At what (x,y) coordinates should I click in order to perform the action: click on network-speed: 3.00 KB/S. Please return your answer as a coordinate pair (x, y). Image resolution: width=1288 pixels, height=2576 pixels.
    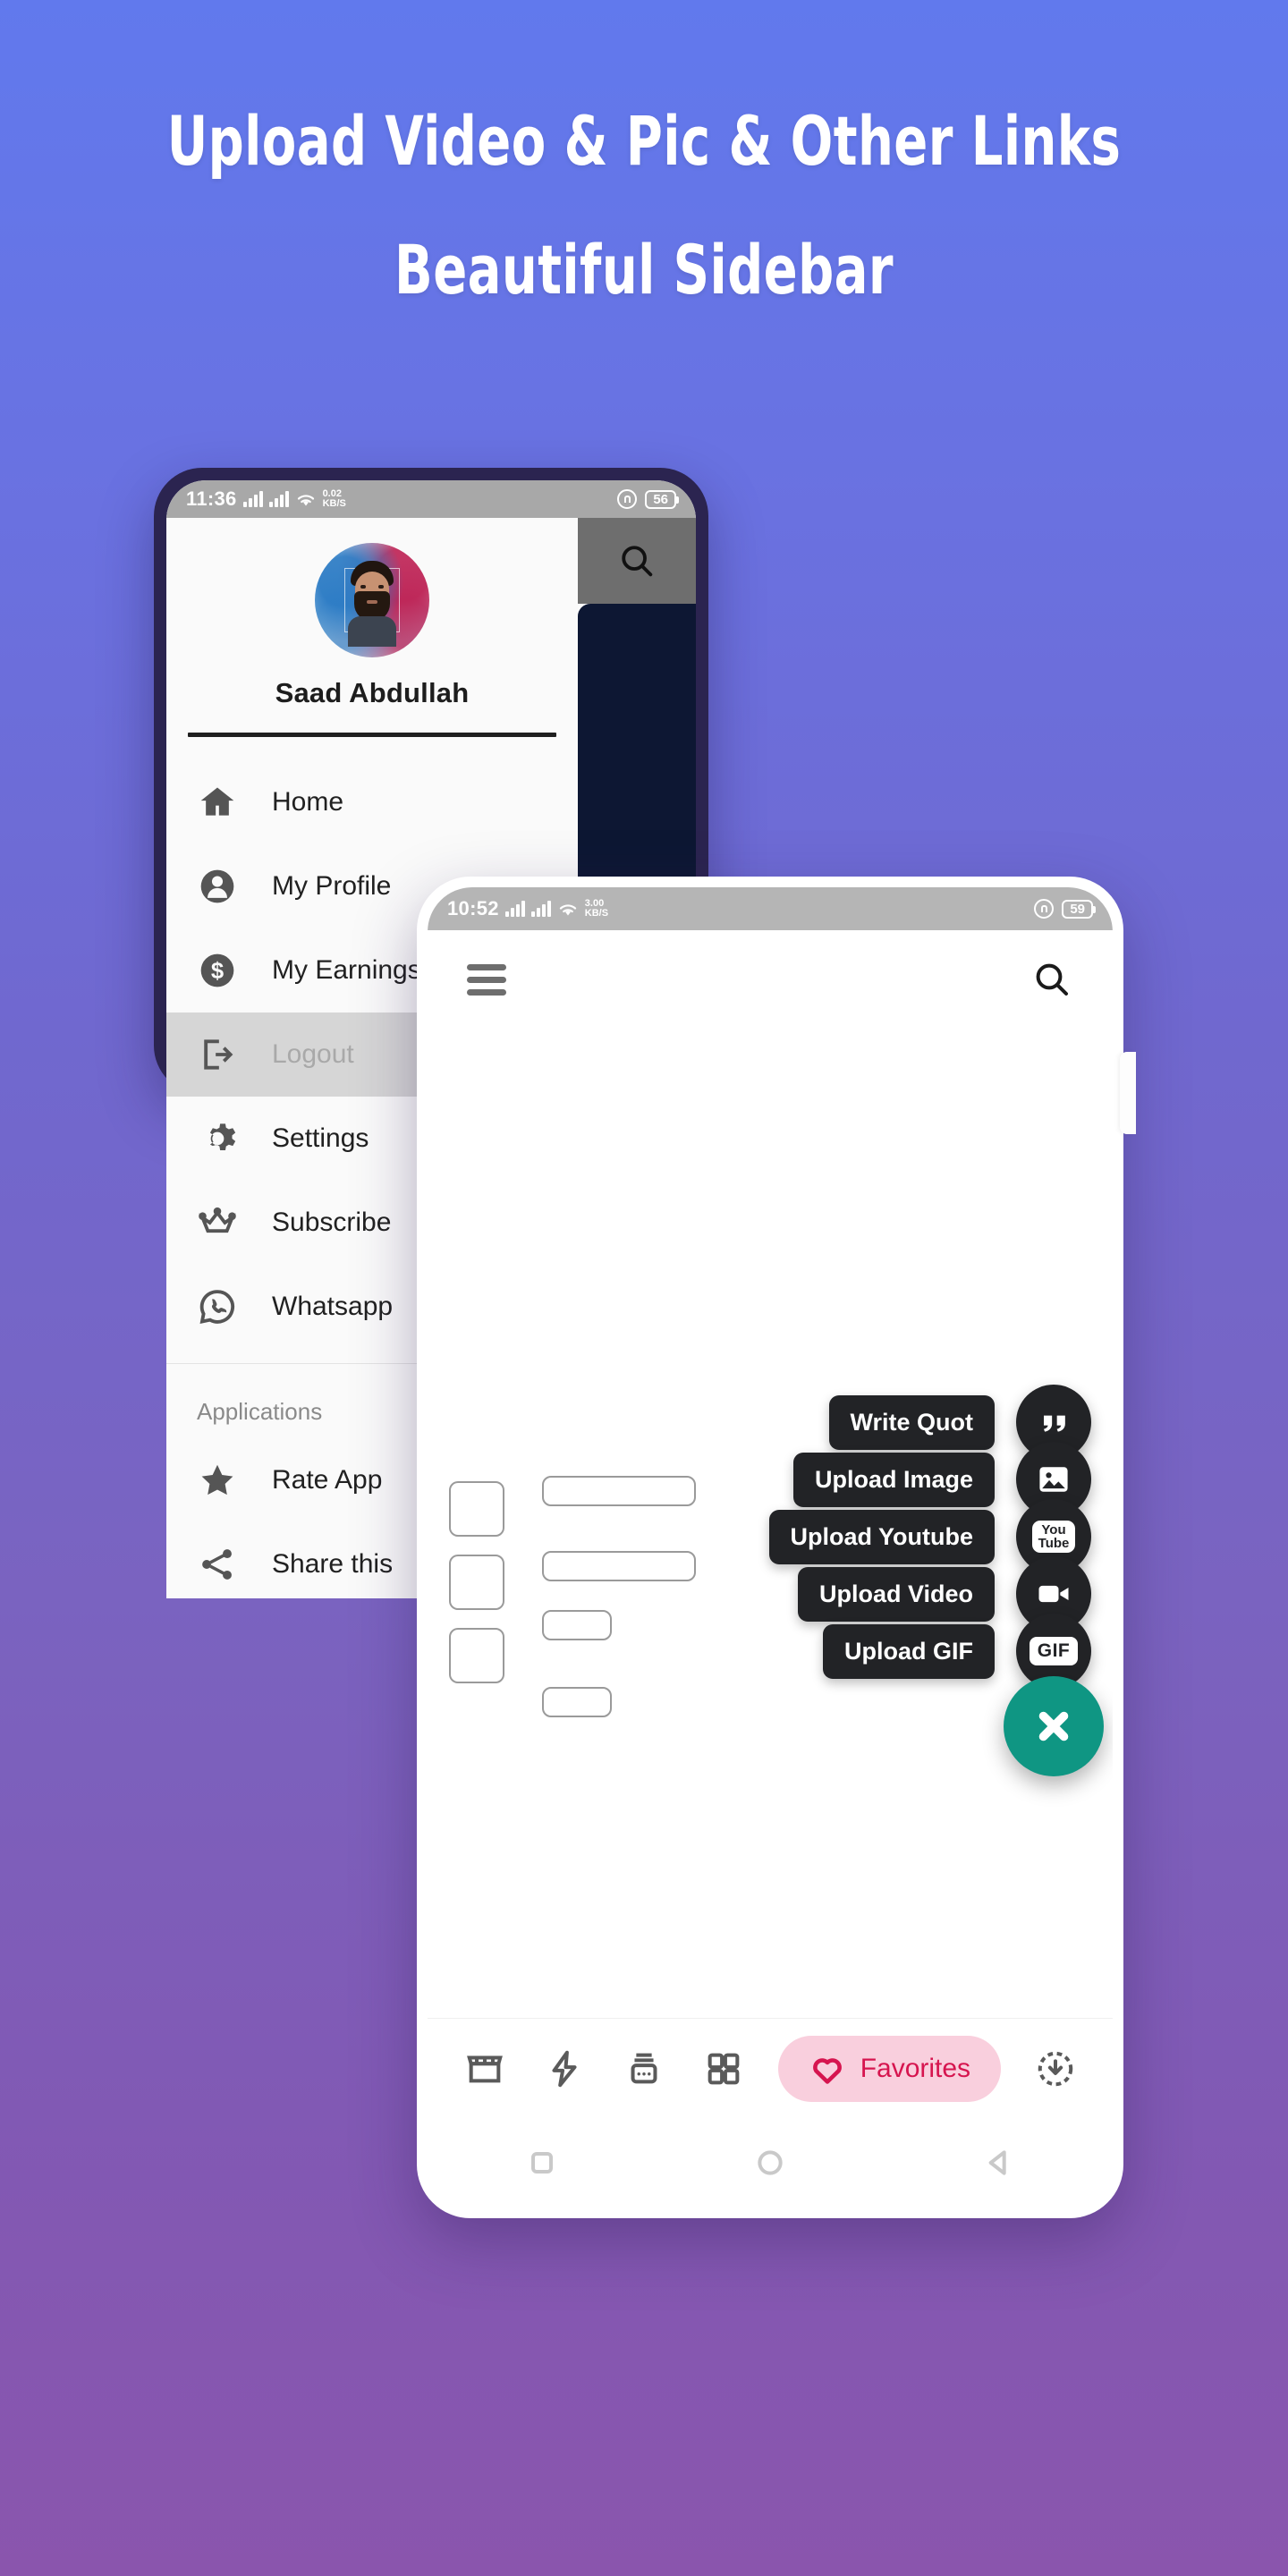
    Looking at the image, I should click on (596, 908).